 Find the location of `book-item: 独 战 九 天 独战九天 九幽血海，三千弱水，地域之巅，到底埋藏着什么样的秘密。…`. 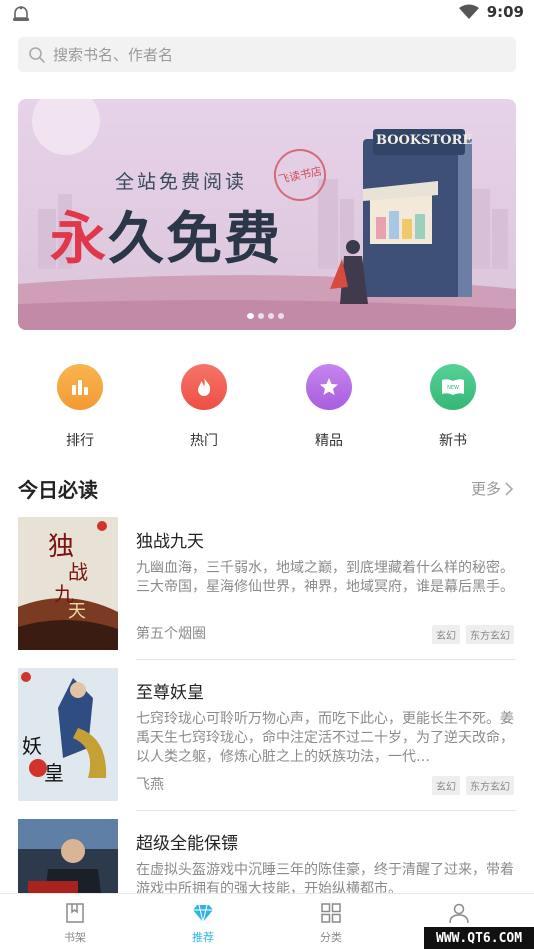

book-item: 独 战 九 天 独战九天 九幽血海，三千弱水，地域之巅，到底埋藏着什么样的秘密。… is located at coordinates (267, 588).